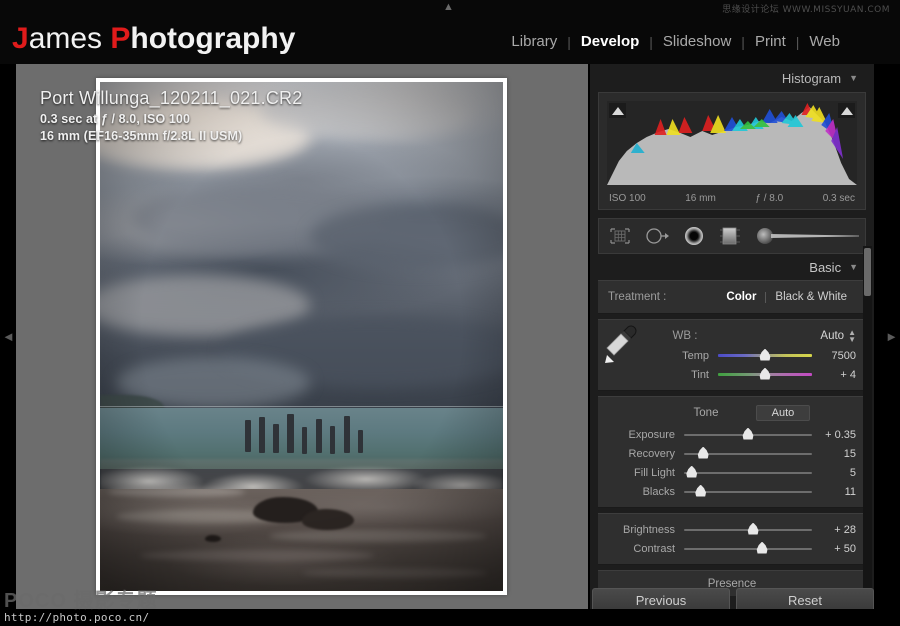 This screenshot has width=900, height=626. What do you see at coordinates (834, 549) in the screenshot?
I see `slider-value-contrast: + 50` at bounding box center [834, 549].